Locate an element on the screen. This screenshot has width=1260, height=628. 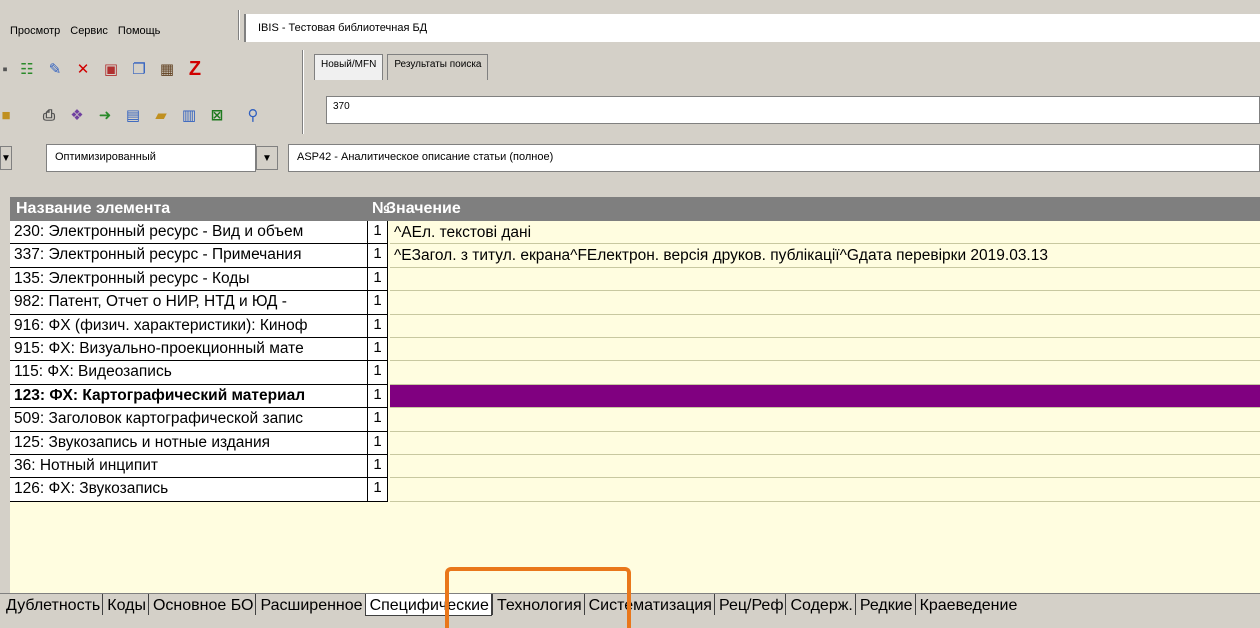
table-row: 125: Звукозапись и нотные издания 1 is located at coordinates (635, 443).